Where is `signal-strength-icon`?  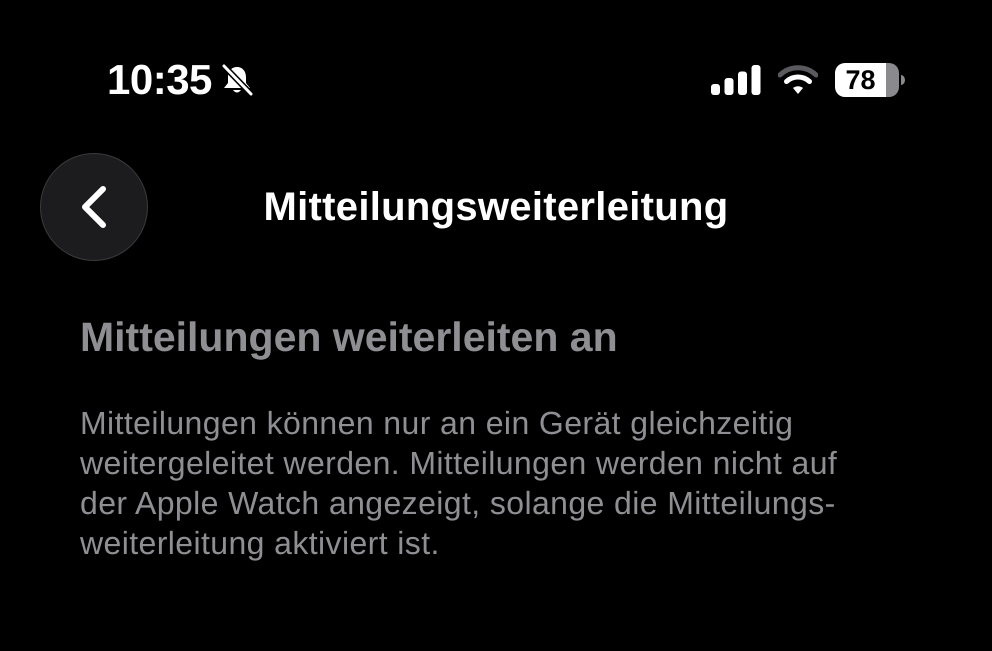
signal-strength-icon is located at coordinates (736, 80).